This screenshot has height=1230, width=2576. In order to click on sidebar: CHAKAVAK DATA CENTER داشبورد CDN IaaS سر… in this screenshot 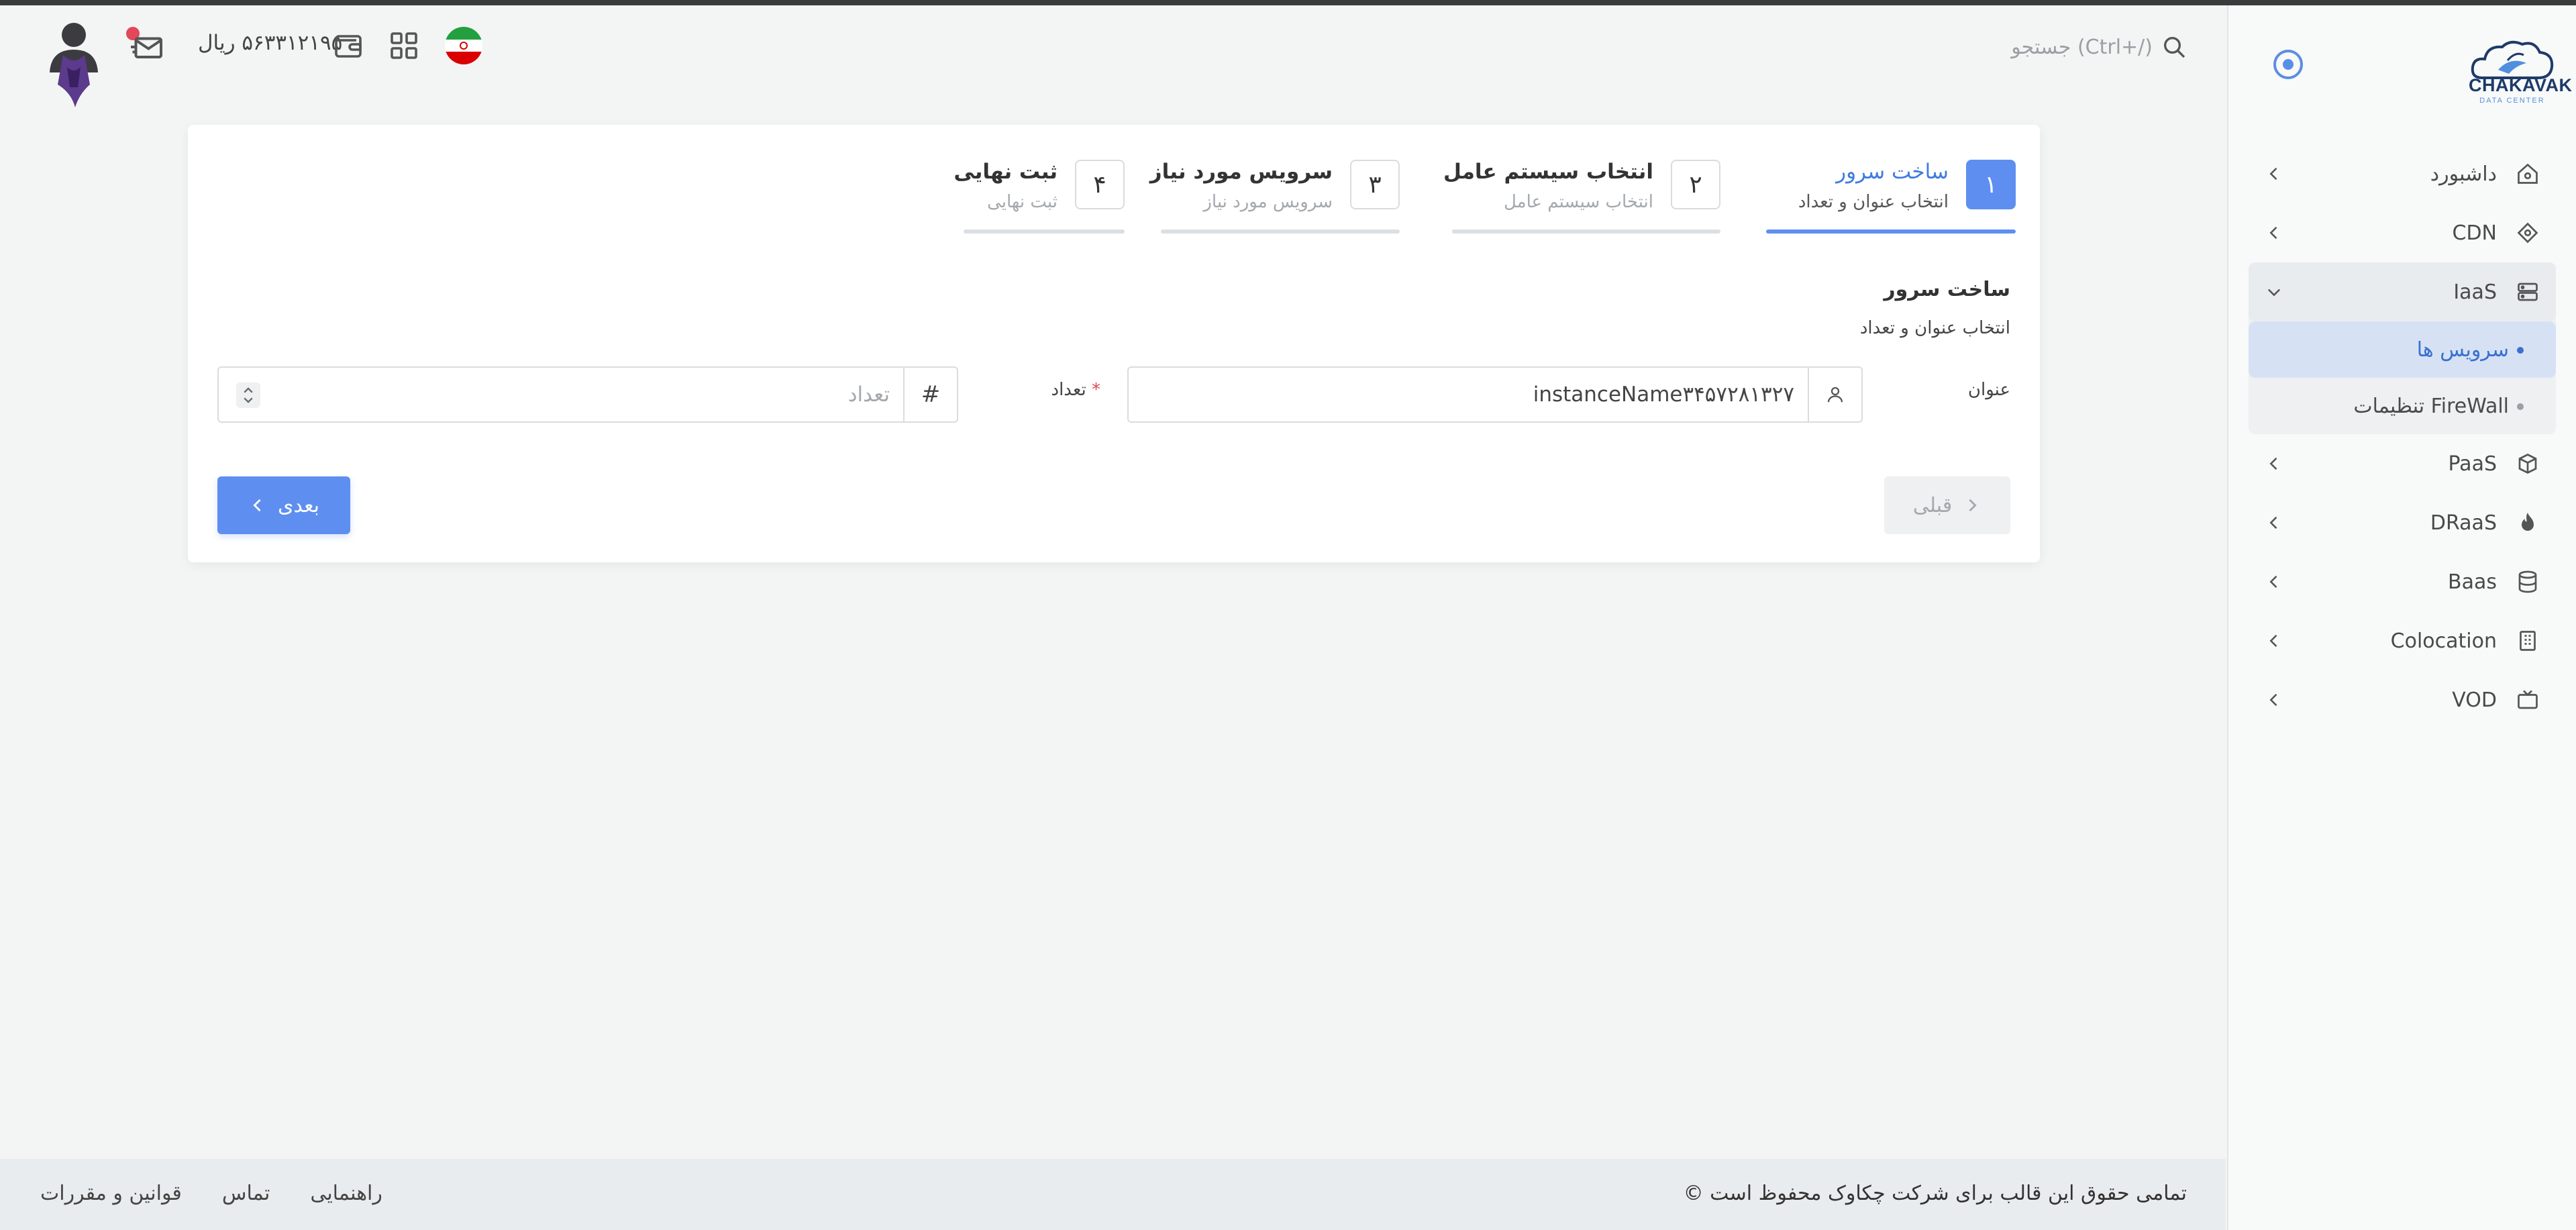, I will do `click(2401, 617)`.